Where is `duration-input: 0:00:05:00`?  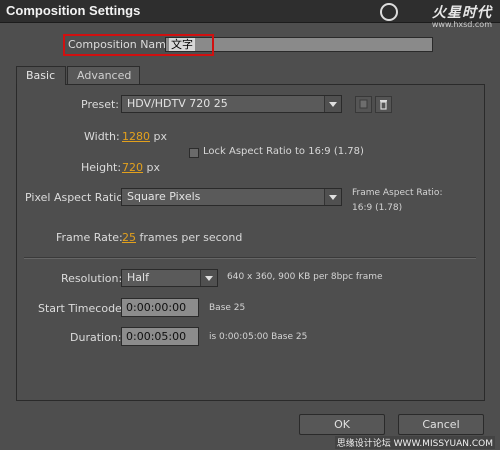 duration-input: 0:00:05:00 is located at coordinates (160, 336).